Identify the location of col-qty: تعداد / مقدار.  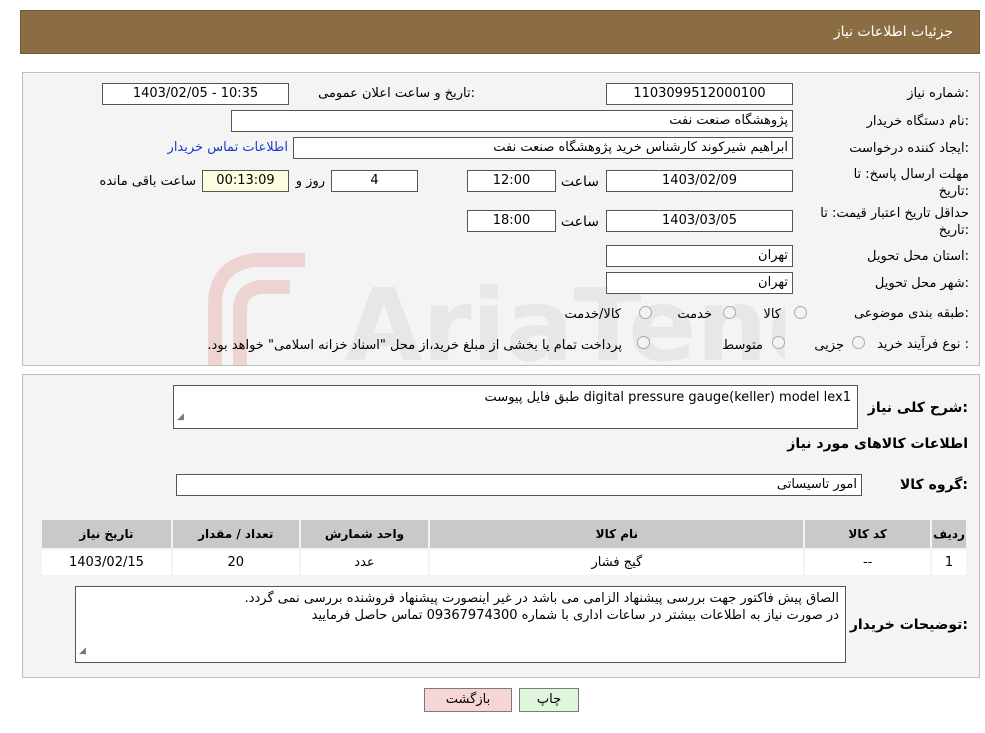
(235, 534).